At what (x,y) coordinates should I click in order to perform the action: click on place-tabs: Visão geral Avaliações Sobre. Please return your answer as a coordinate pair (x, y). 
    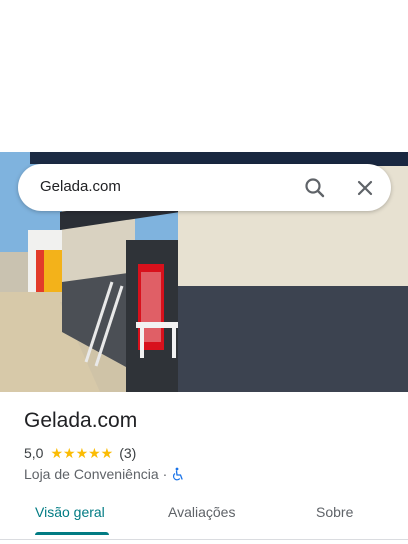
    Looking at the image, I should click on (204, 516).